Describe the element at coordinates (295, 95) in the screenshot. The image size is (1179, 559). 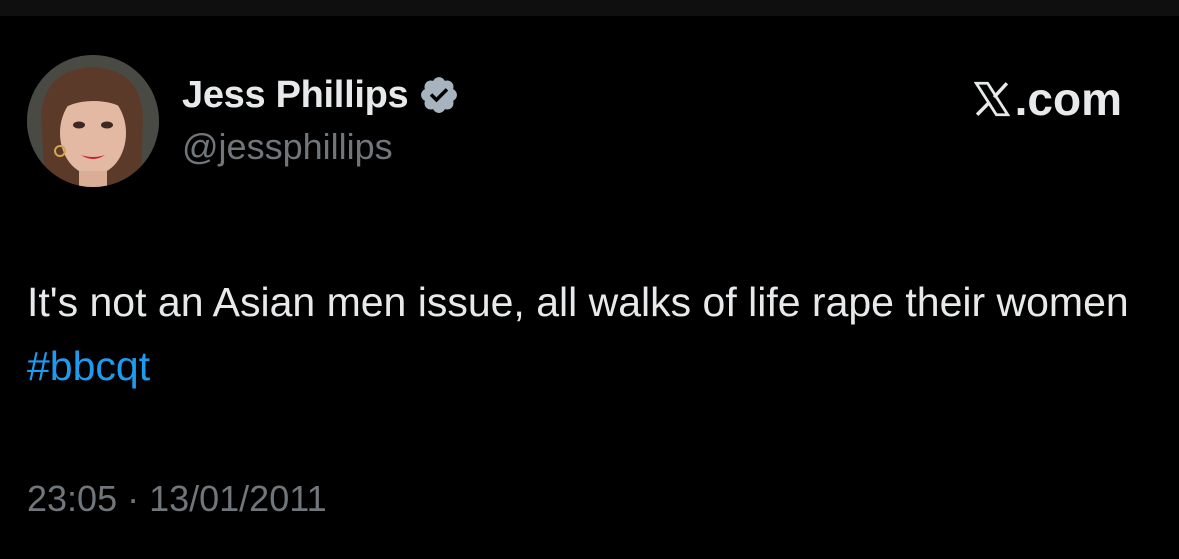
I see `display-name: Jess Phillips` at that location.